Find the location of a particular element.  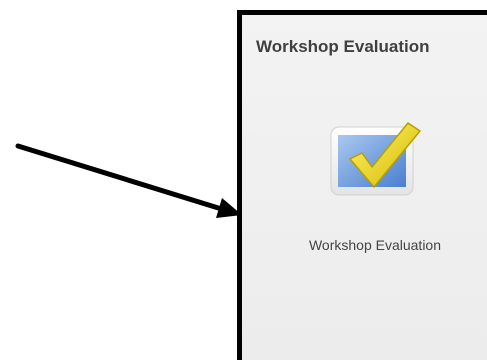

checkmark-form-icon is located at coordinates (378, 155).